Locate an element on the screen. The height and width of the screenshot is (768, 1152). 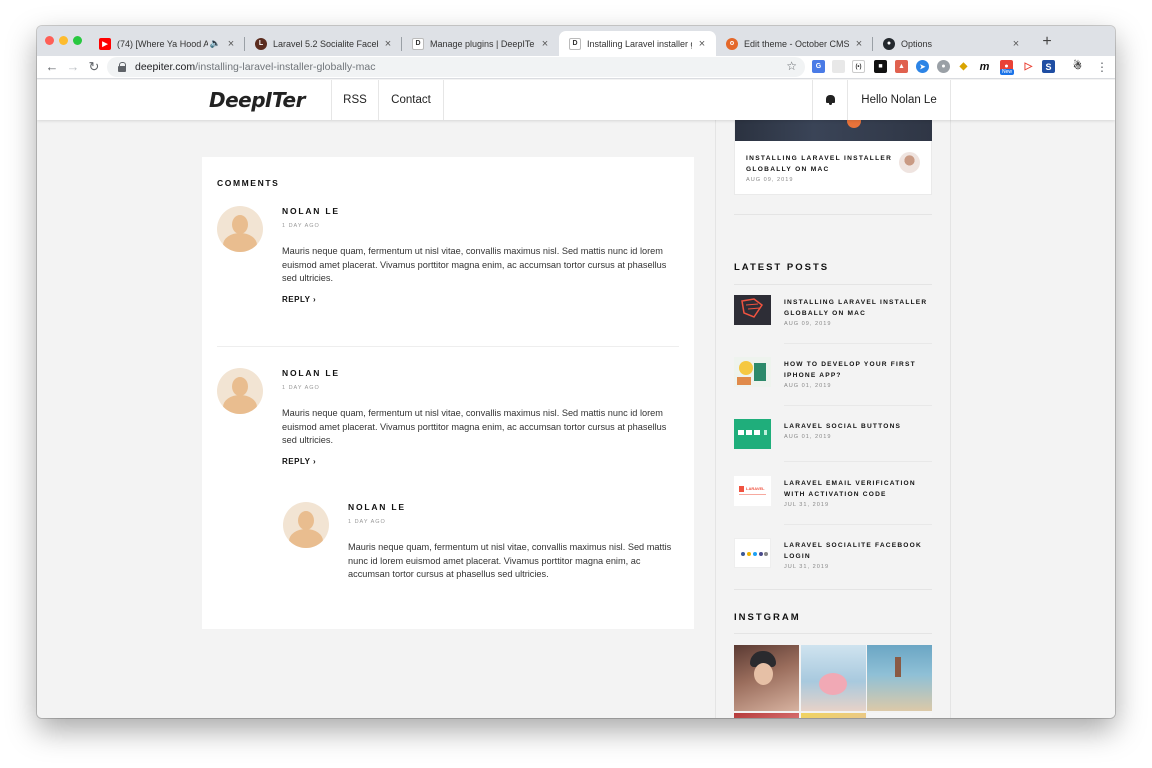
post-title: LARAVEL SOCIAL BUTTONS is located at coordinates (858, 426).